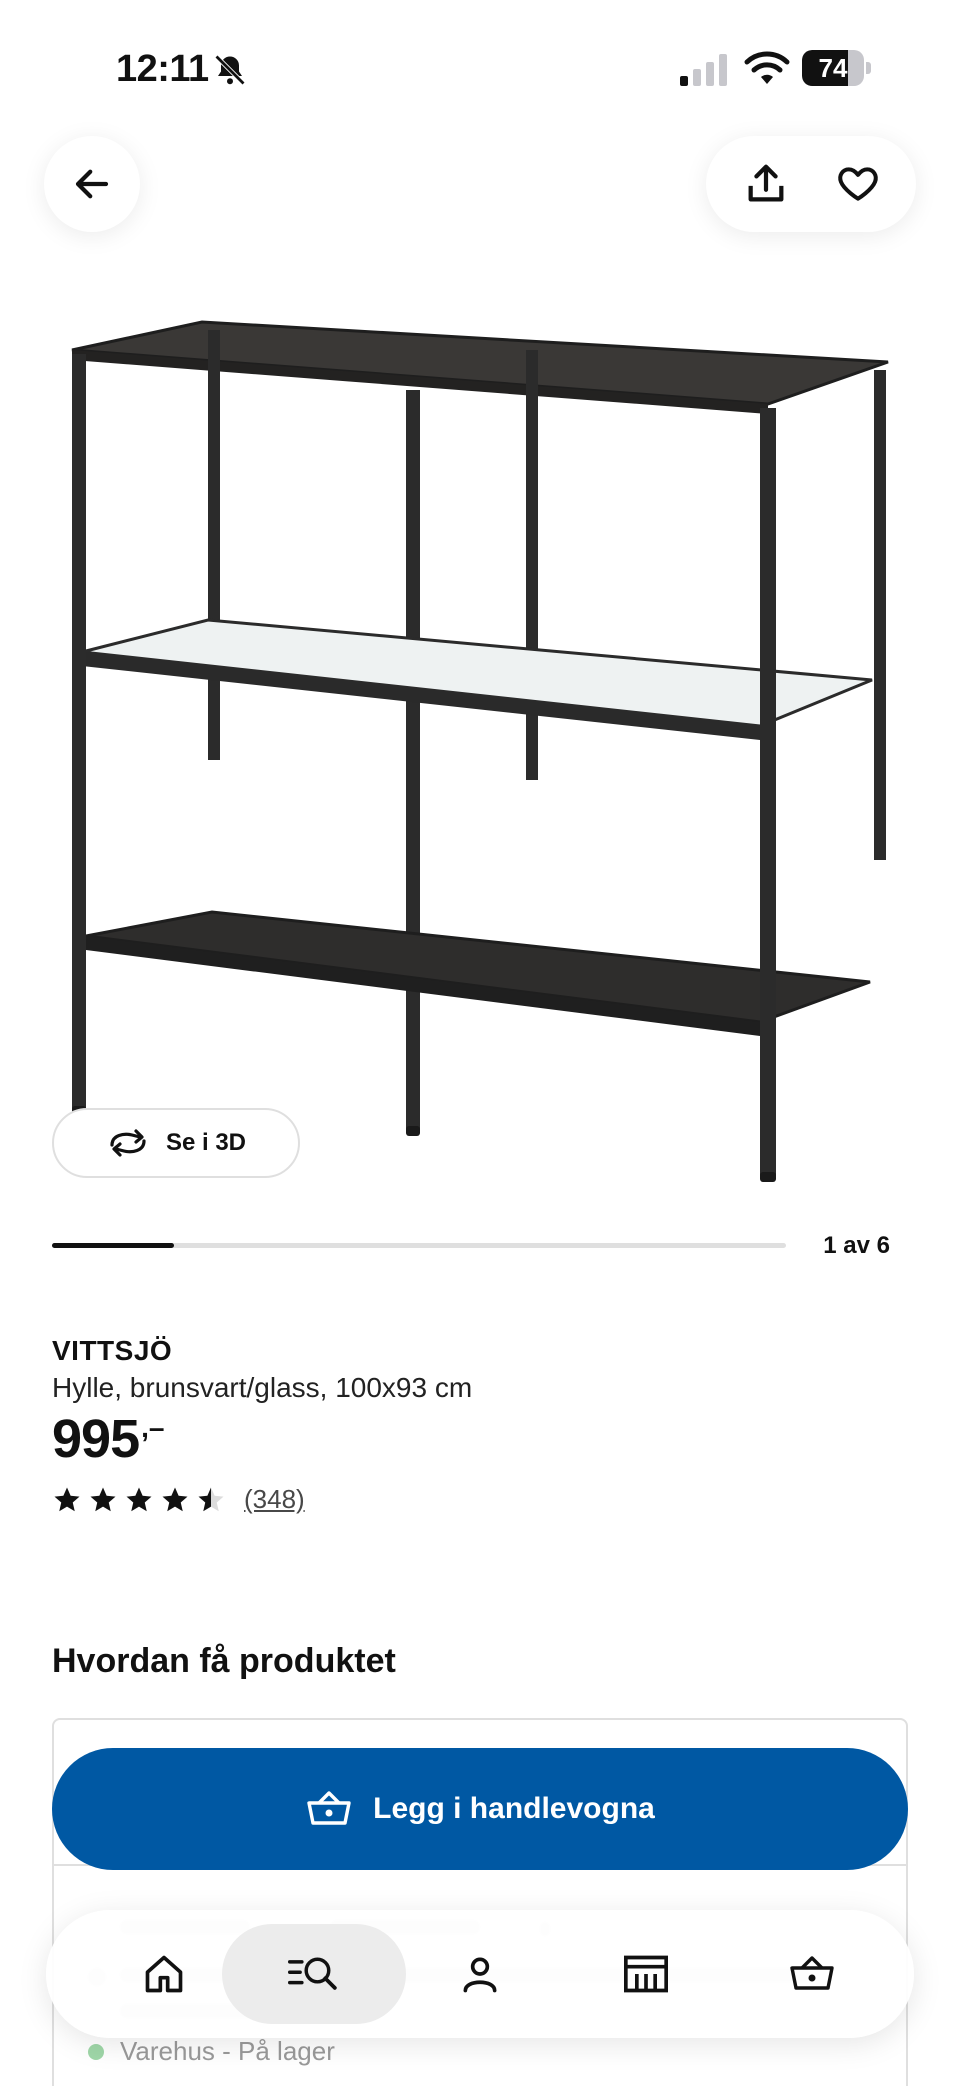 This screenshot has height=2086, width=960. I want to click on back-button, so click(92, 184).